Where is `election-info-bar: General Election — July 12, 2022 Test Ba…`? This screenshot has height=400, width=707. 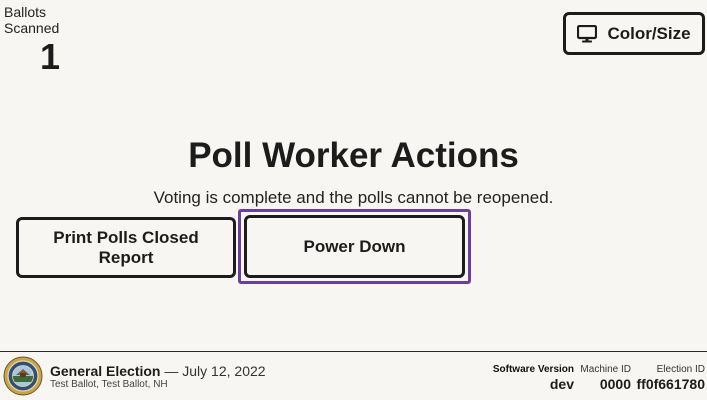 election-info-bar: General Election — July 12, 2022 Test Ba… is located at coordinates (353, 375).